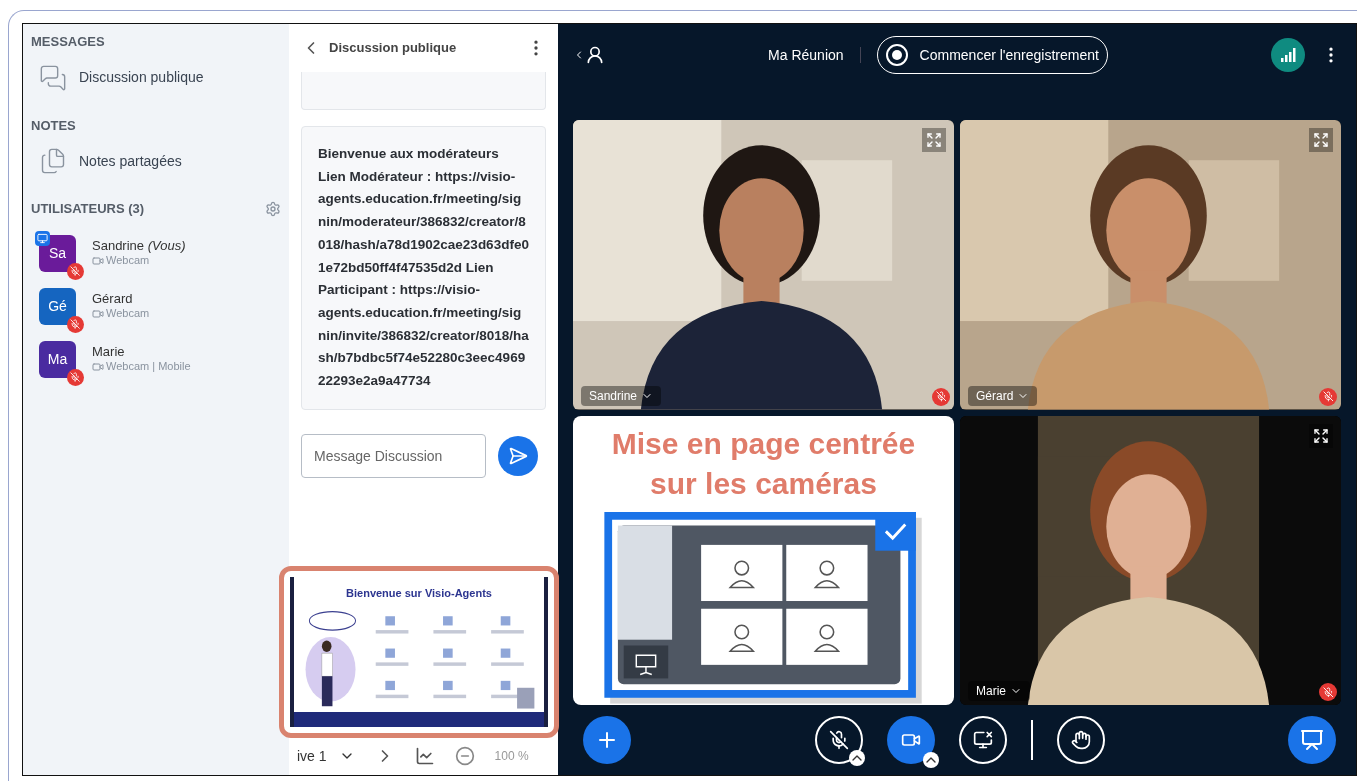 The image size is (1357, 781). Describe the element at coordinates (1288, 55) in the screenshot. I see `connection-signal-icon` at that location.